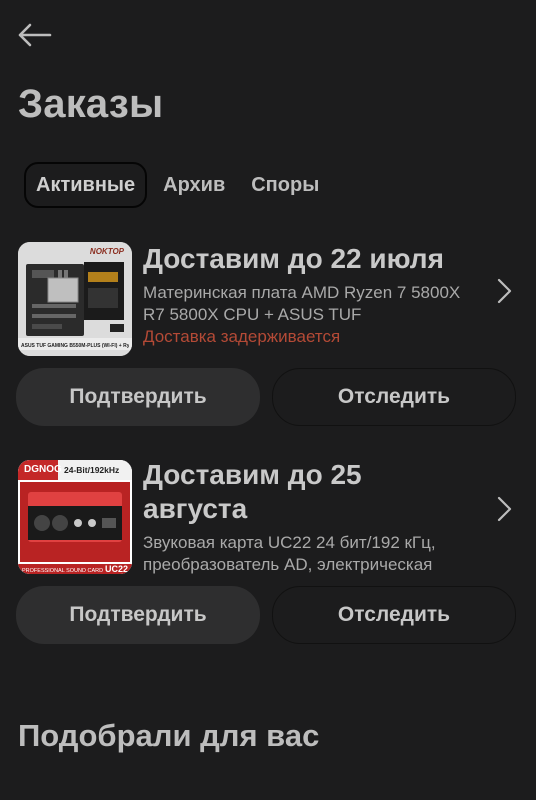 The image size is (536, 800). I want to click on recommendations-title: Подобрали для вас, so click(169, 735).